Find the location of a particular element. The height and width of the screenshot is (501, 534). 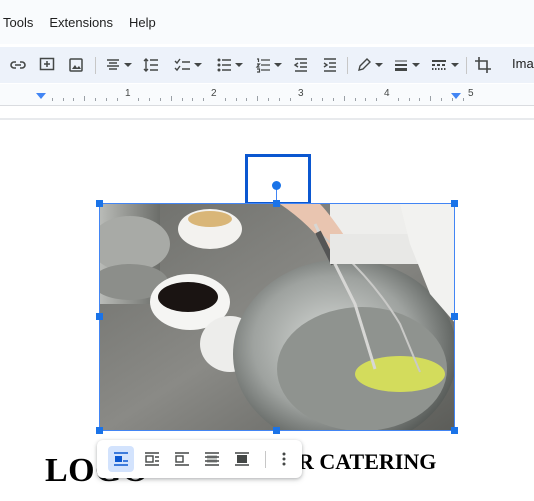

line-spacing-icon is located at coordinates (151, 65).